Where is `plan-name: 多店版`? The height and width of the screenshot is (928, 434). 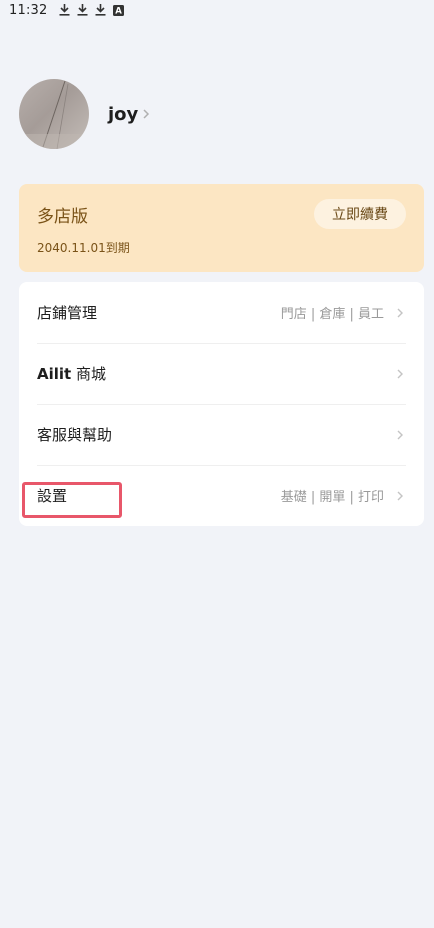 plan-name: 多店版 is located at coordinates (62, 217).